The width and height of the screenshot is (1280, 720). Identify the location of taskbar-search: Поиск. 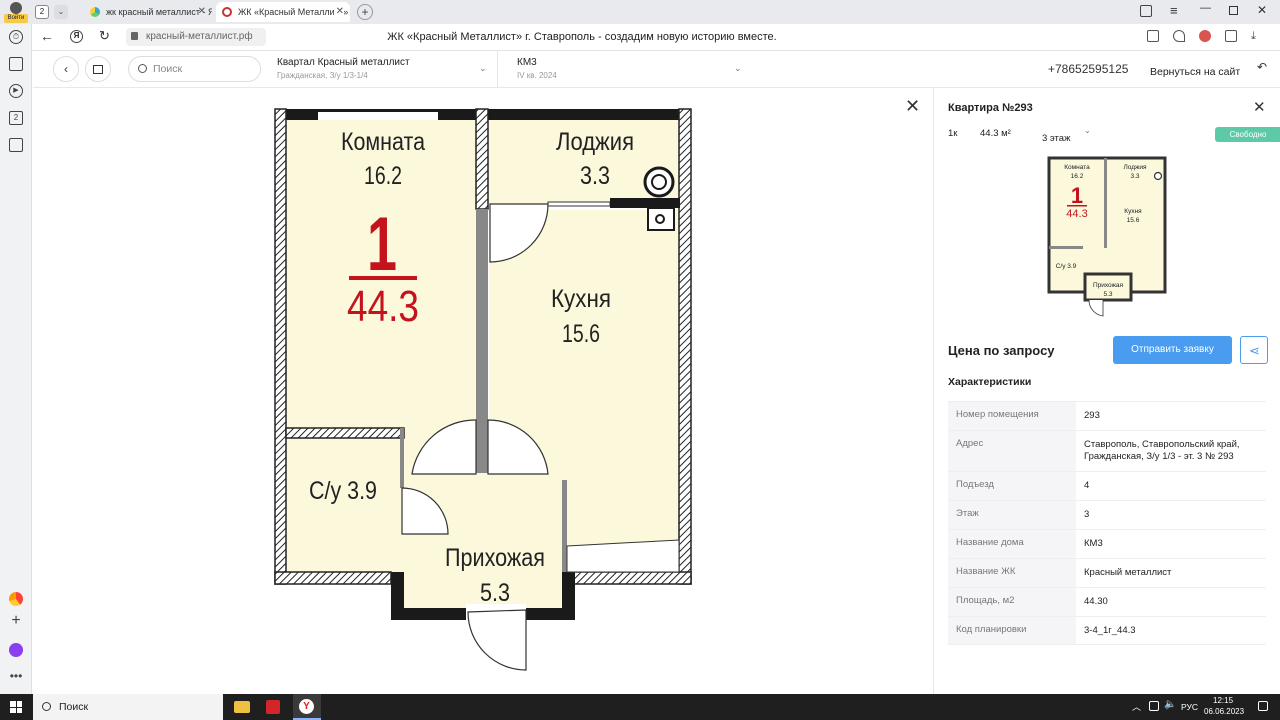
(128, 707).